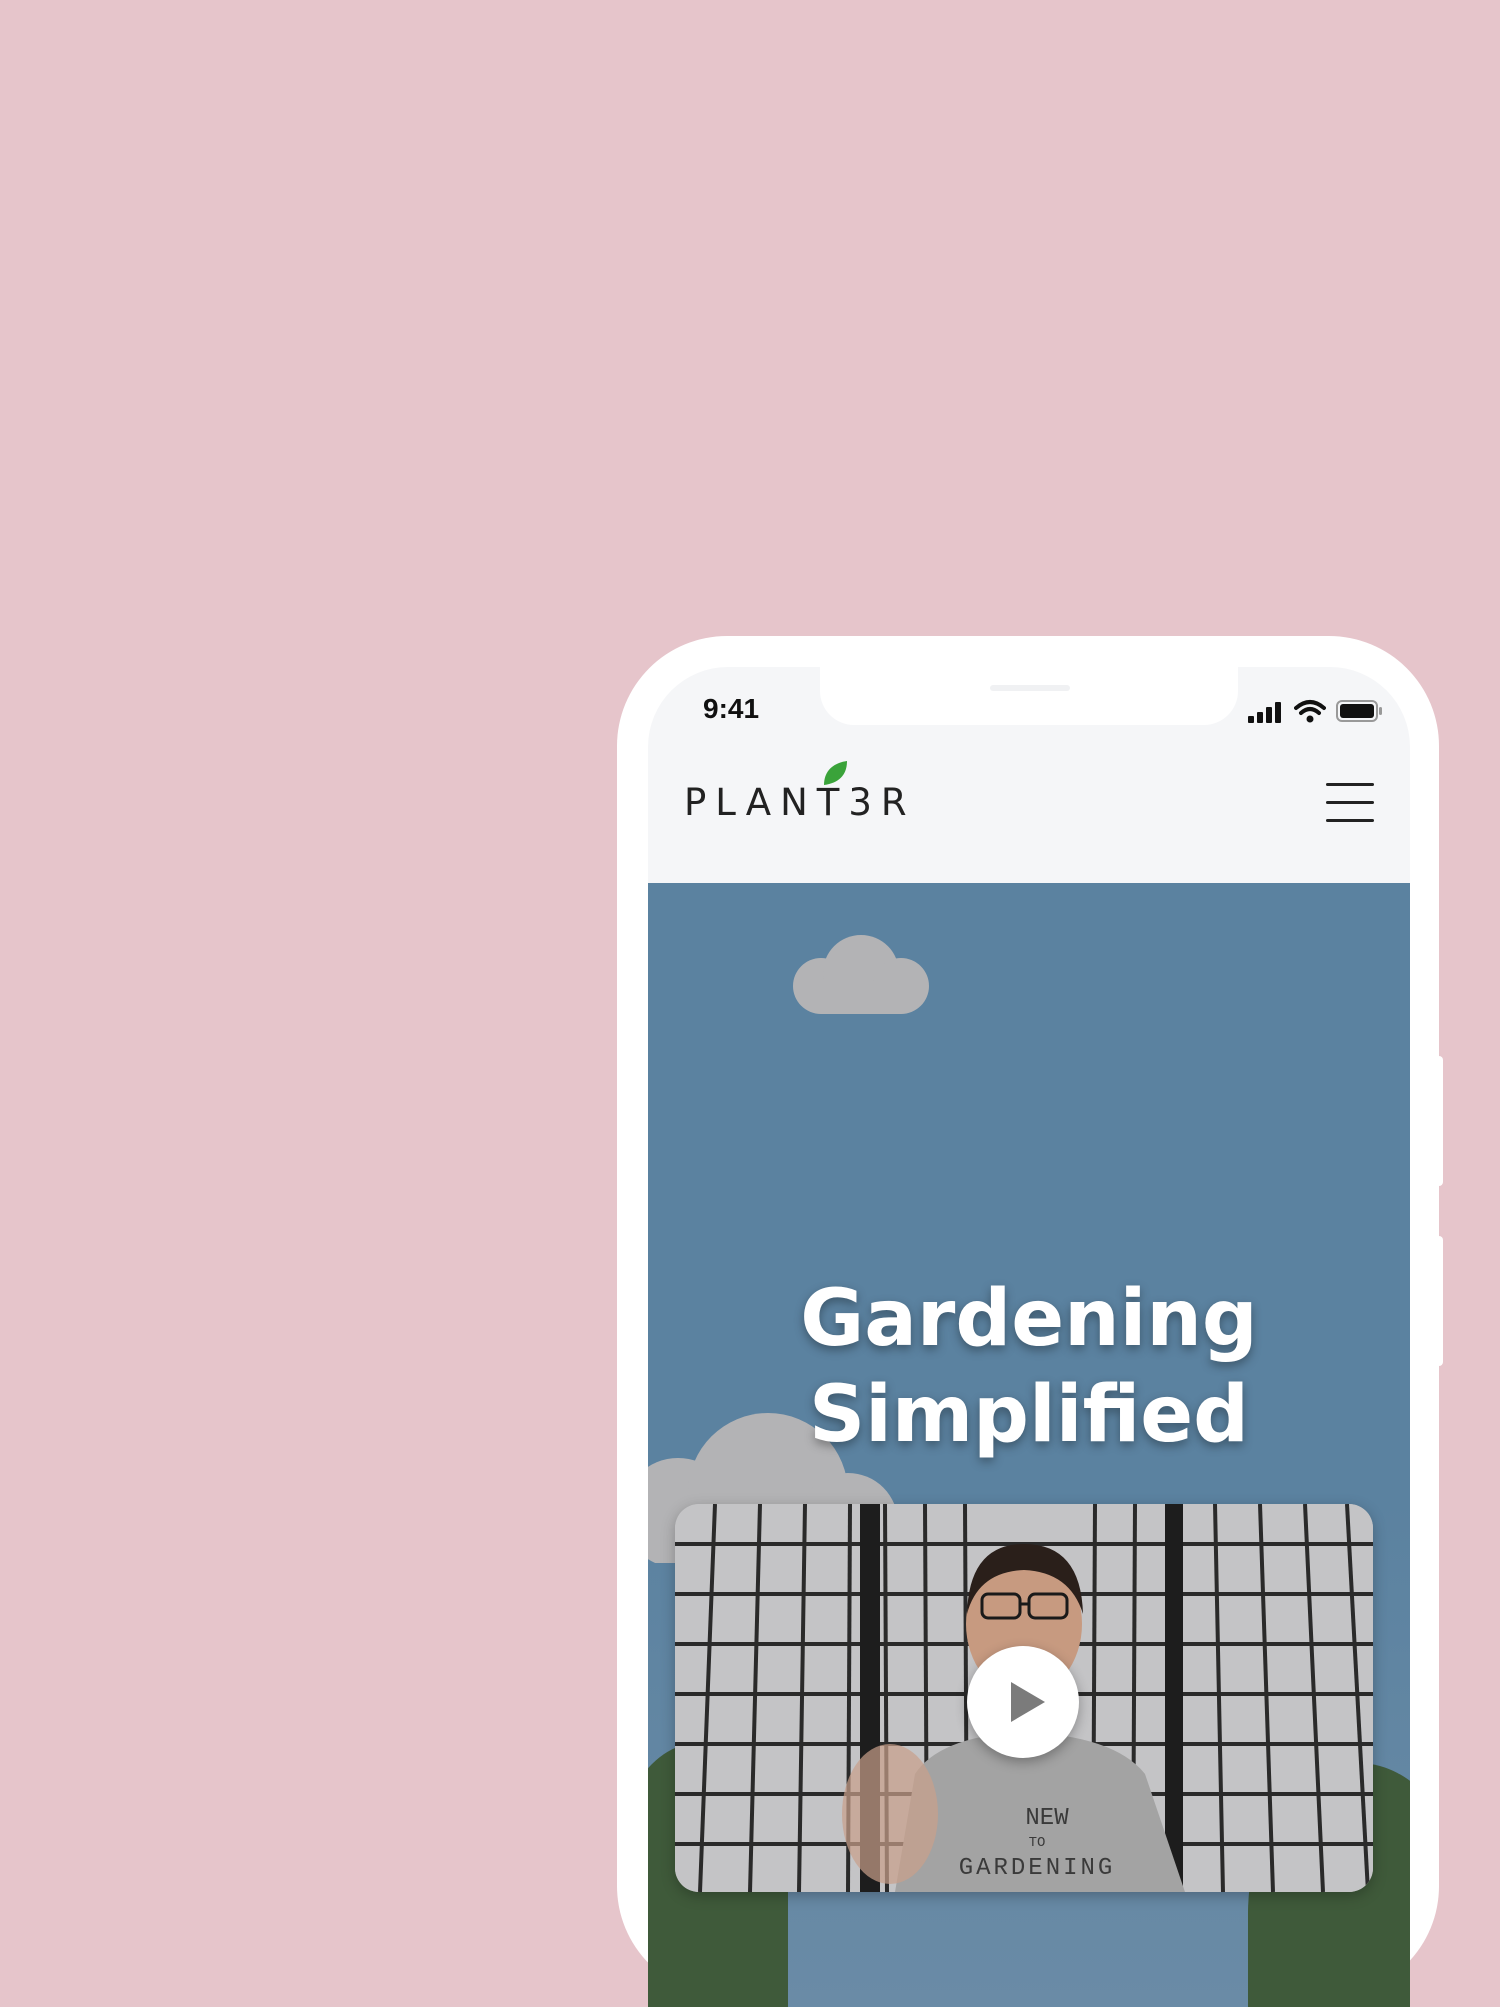 The width and height of the screenshot is (1500, 2007). Describe the element at coordinates (1037, 1868) in the screenshot. I see `shirt-print-line: GARDENING` at that location.